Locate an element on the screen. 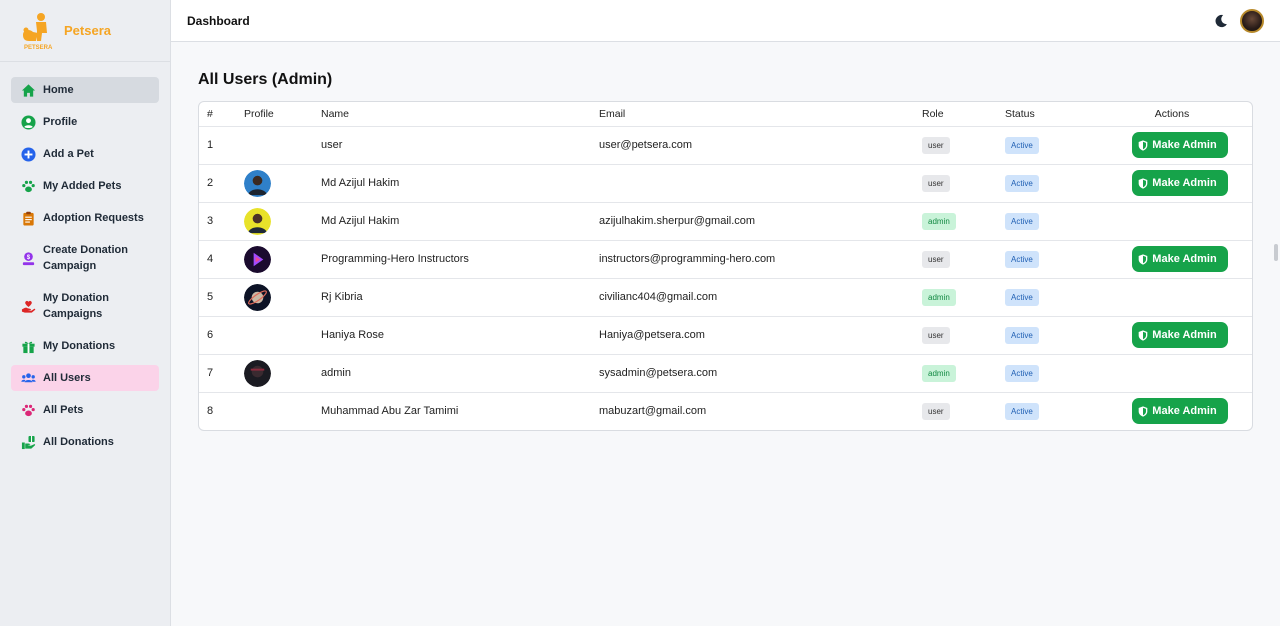  scrollbar-thumb is located at coordinates (1276, 252).